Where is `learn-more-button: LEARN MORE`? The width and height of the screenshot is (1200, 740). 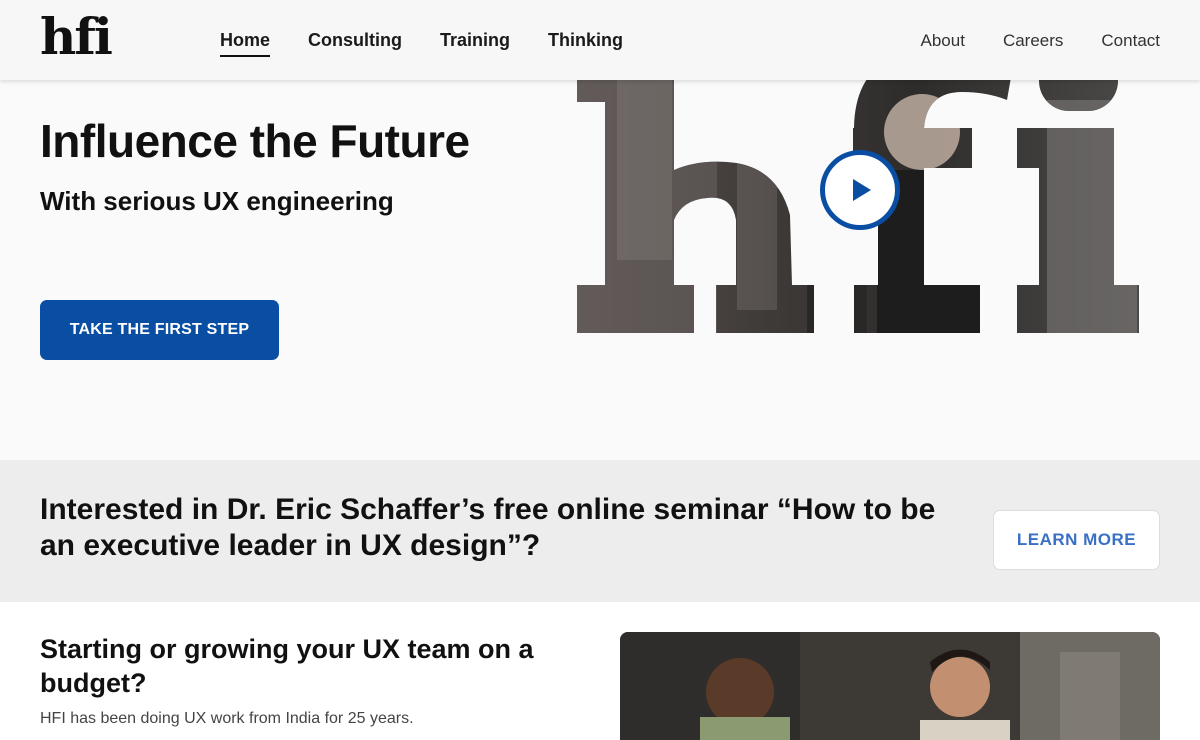 learn-more-button: LEARN MORE is located at coordinates (1076, 540).